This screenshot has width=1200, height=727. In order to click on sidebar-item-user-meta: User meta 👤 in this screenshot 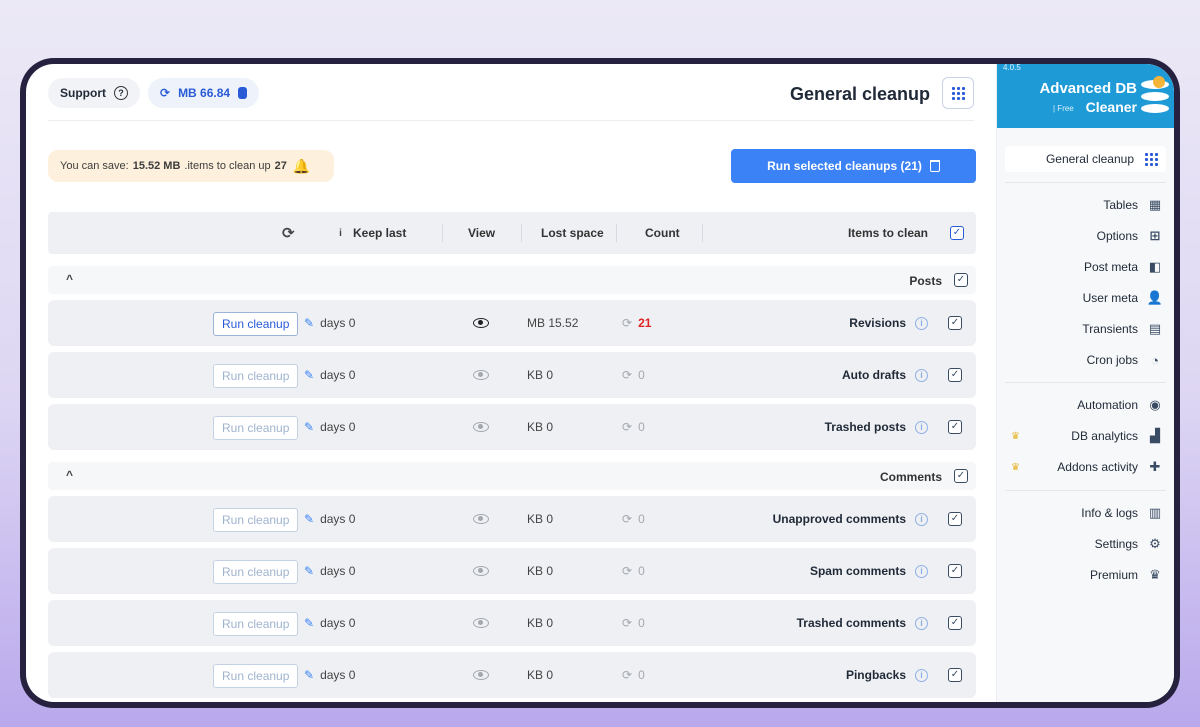, I will do `click(1123, 298)`.